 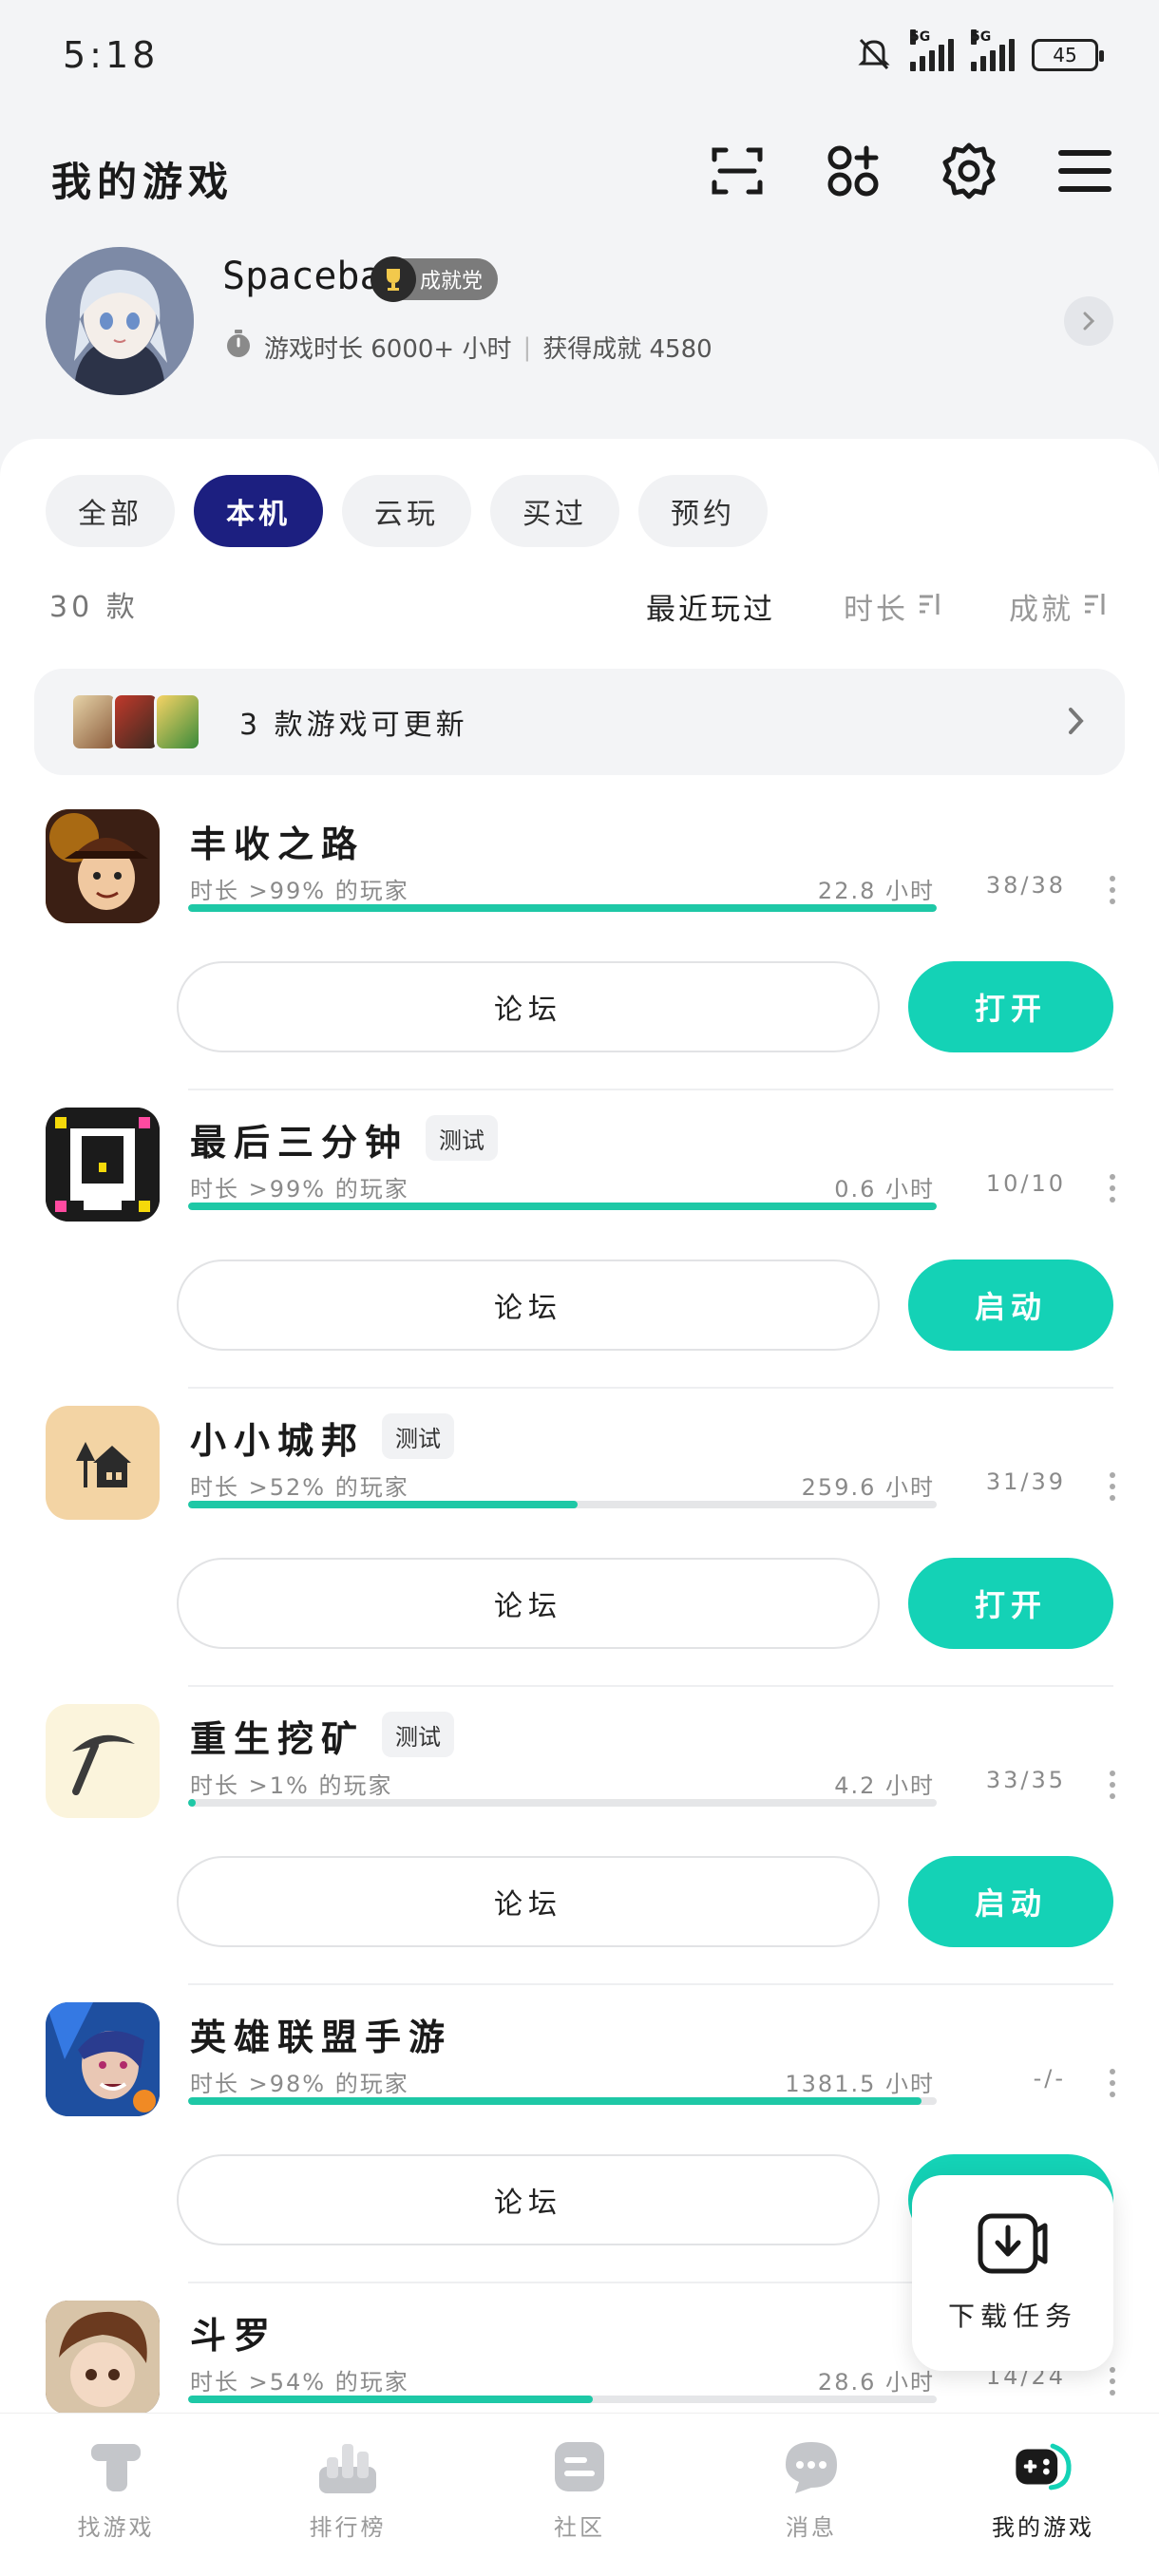 What do you see at coordinates (388, 349) in the screenshot?
I see `playtime-stat: 游戏时长 6000+ 小时` at bounding box center [388, 349].